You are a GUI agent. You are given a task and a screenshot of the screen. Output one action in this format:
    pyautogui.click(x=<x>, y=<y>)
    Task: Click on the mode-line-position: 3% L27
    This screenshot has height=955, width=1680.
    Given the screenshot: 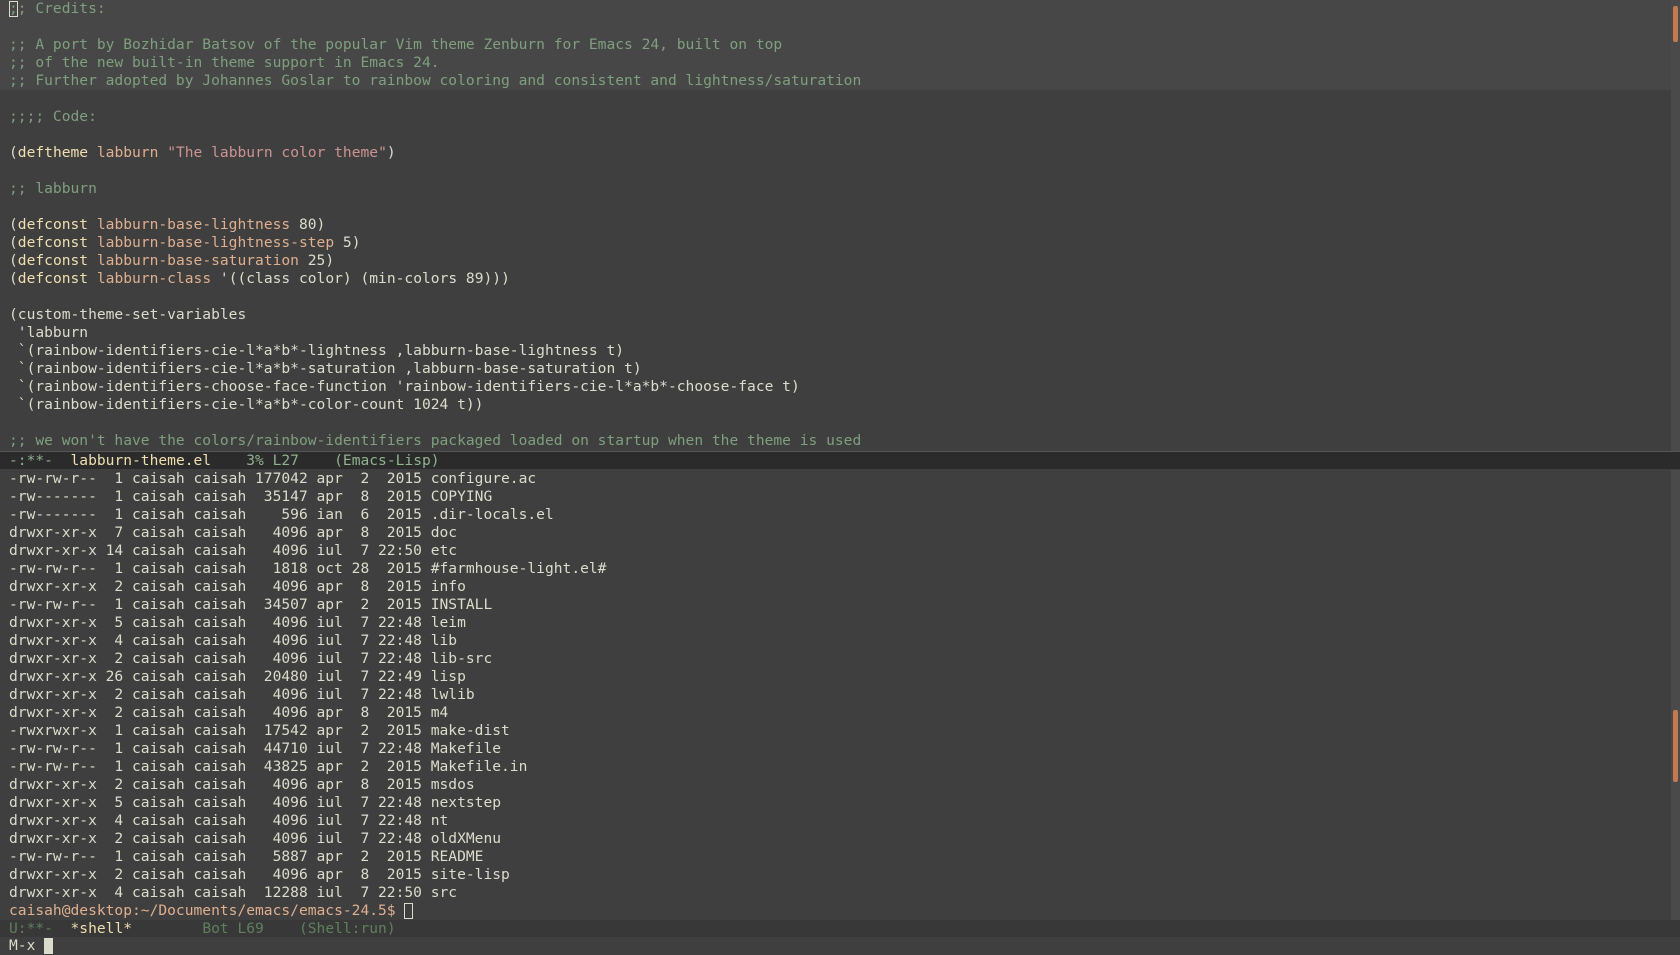 What is the action you would take?
    pyautogui.click(x=273, y=460)
    